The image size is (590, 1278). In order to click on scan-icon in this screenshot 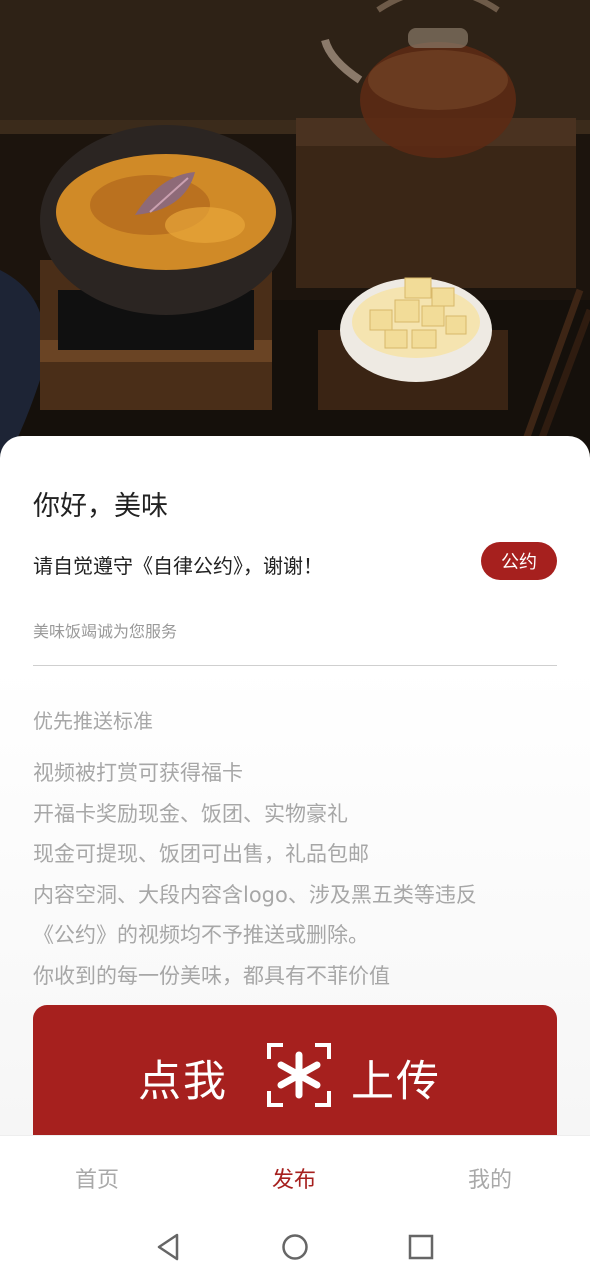, I will do `click(299, 1075)`.